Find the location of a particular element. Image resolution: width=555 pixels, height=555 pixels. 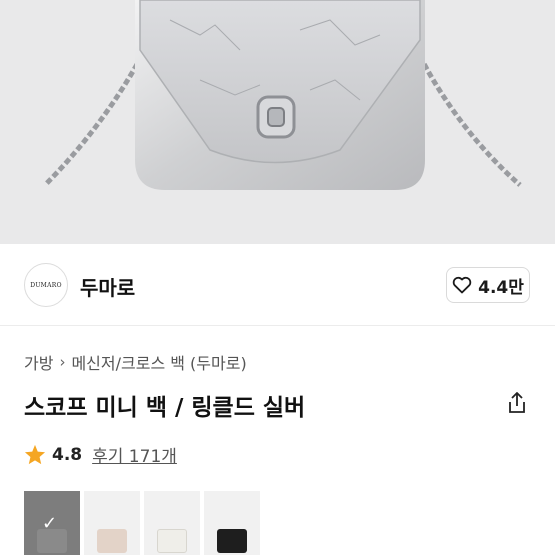

breadcrumb-category: 가방 is located at coordinates (38, 362).